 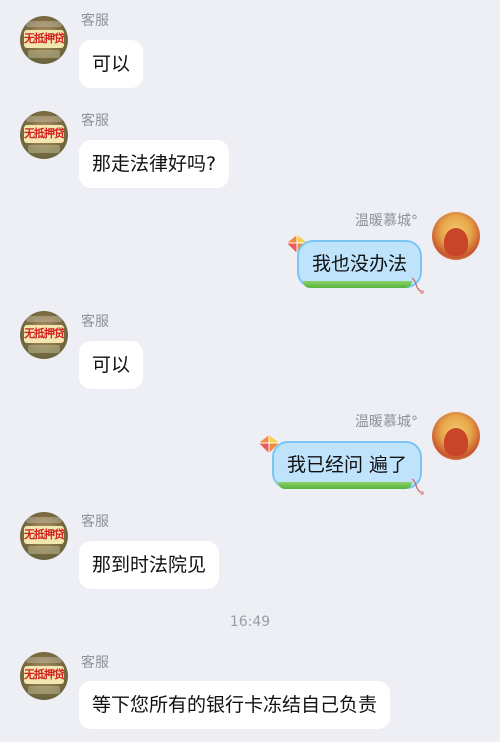 I want to click on message-bubble-agent: 那走法律好吗?, so click(x=154, y=164).